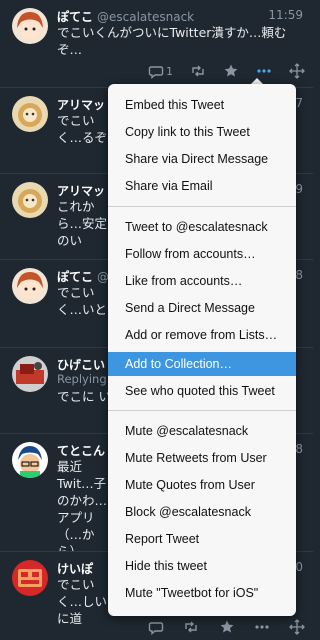 This screenshot has height=640, width=320. Describe the element at coordinates (299, 189) in the screenshot. I see `tweet-time: 9` at that location.